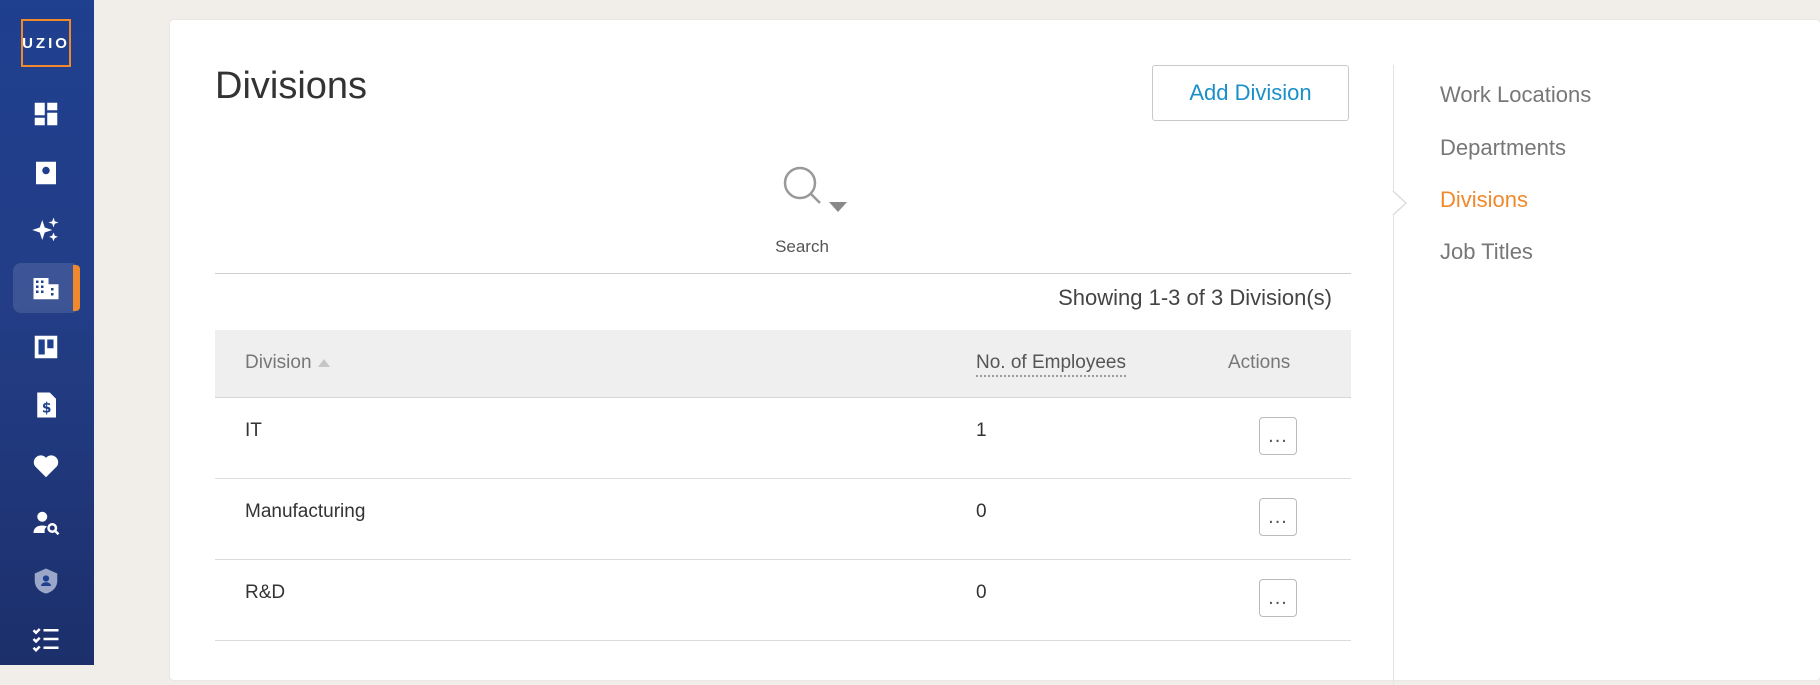 The height and width of the screenshot is (685, 1820). Describe the element at coordinates (291, 86) in the screenshot. I see `page-title: Divisions` at that location.